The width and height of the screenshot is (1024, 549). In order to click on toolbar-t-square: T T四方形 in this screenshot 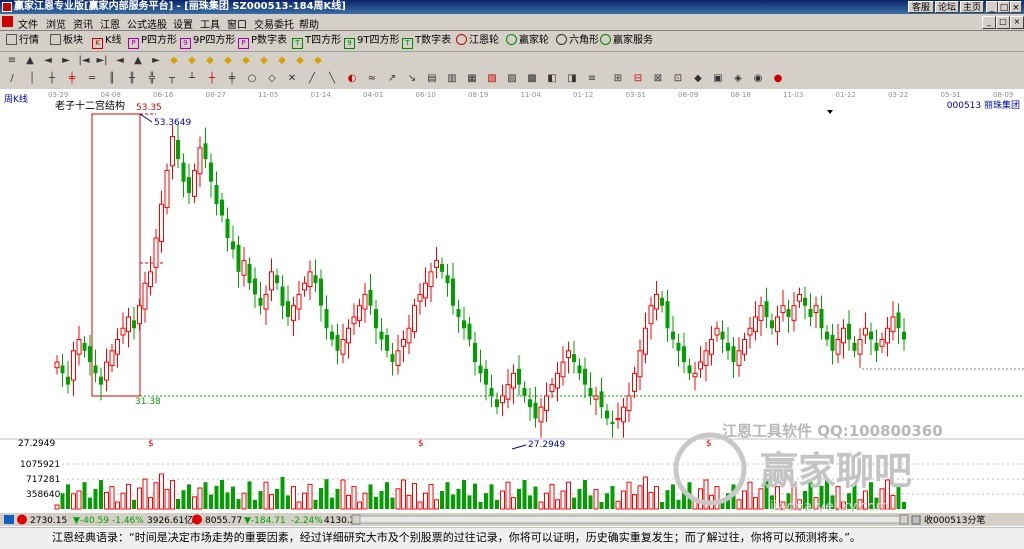, I will do `click(316, 41)`.